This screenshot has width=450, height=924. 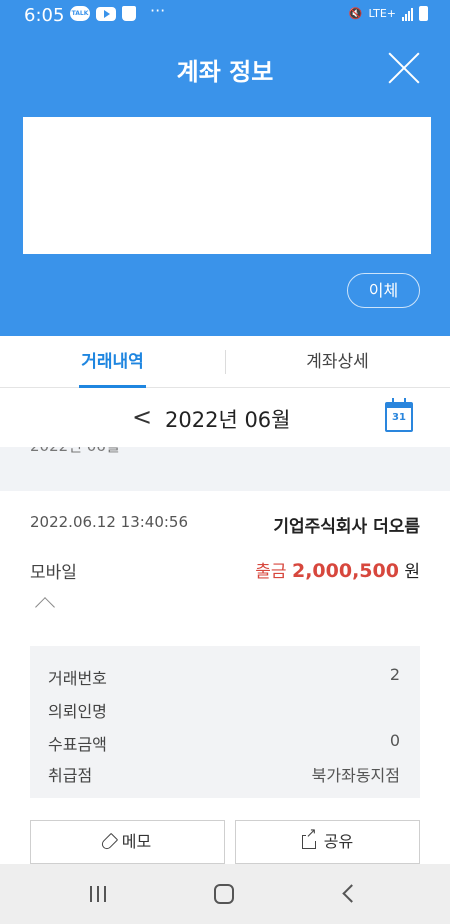 I want to click on transfer-button: 이체, so click(x=383, y=290).